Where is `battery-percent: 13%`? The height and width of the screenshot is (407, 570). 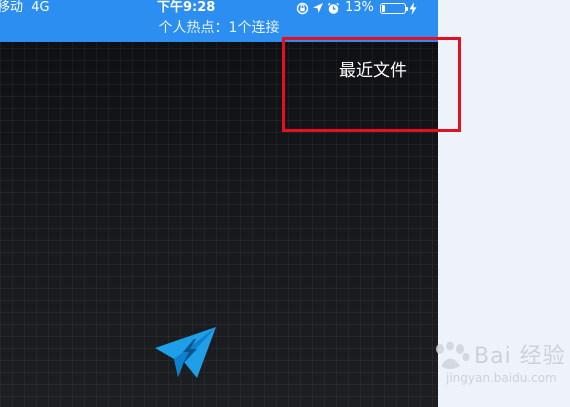 battery-percent: 13% is located at coordinates (359, 7).